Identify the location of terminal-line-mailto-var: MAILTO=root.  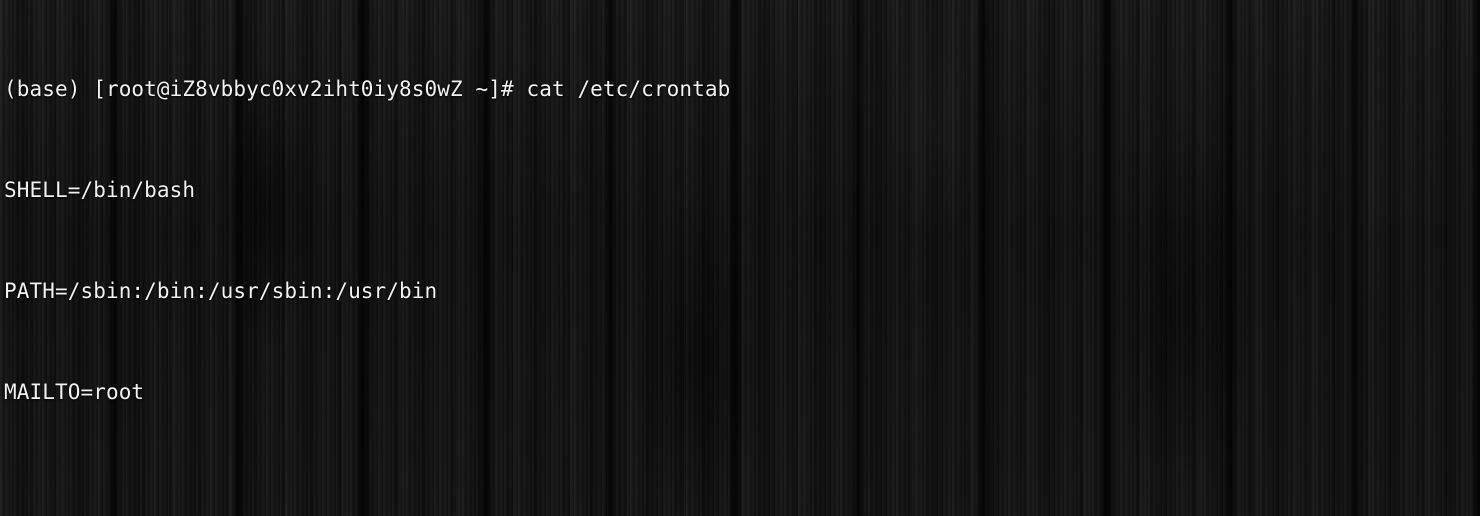
(74, 391).